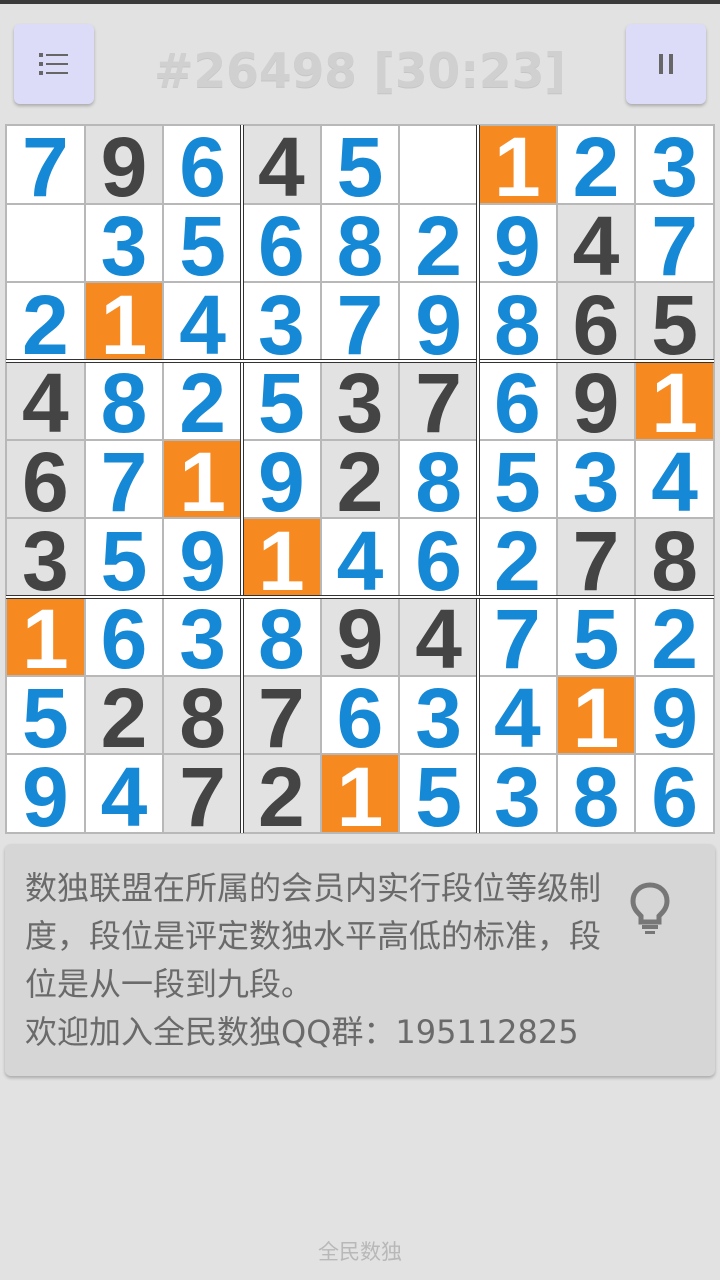 The width and height of the screenshot is (720, 1280). I want to click on sudoku-cell-r8-c3: 8, so click(202, 717).